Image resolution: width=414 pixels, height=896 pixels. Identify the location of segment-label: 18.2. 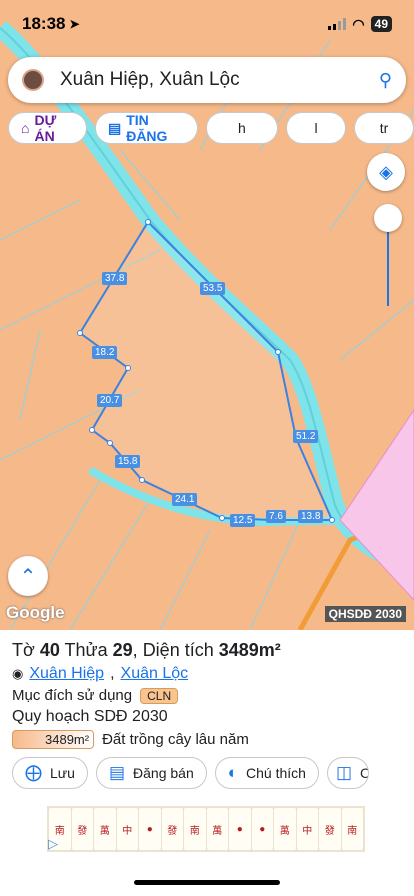
(105, 352).